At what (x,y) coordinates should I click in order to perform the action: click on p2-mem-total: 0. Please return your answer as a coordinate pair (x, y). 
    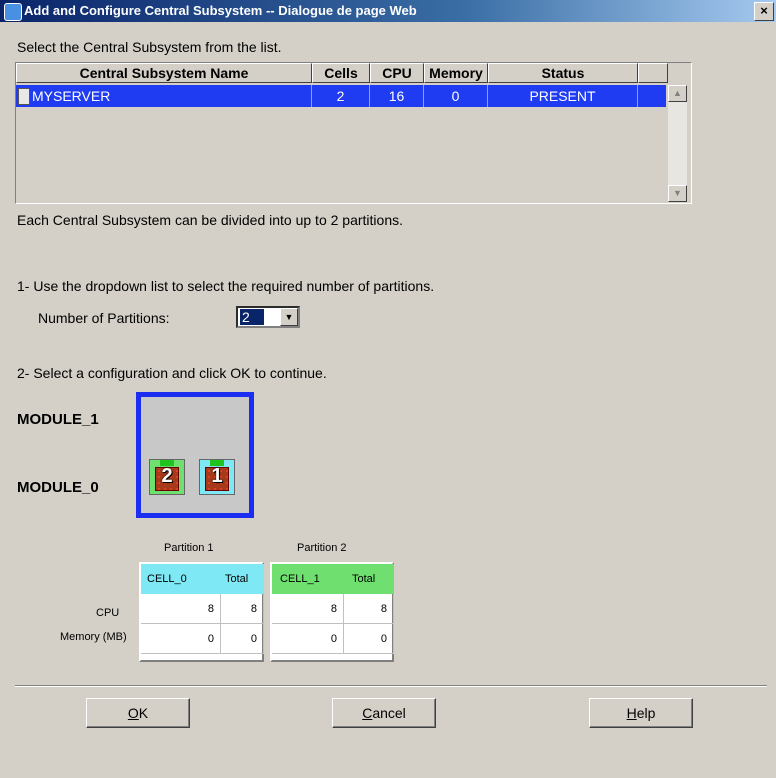
    Looking at the image, I should click on (369, 639).